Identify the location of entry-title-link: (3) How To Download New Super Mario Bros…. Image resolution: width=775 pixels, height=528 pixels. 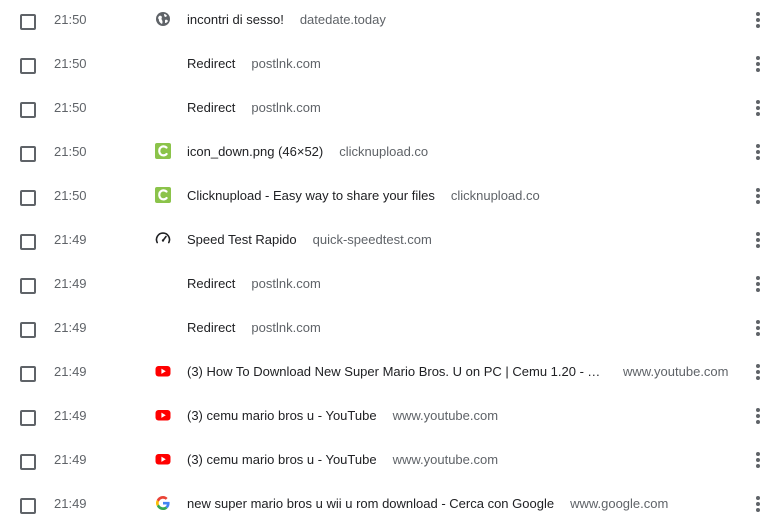
(396, 372).